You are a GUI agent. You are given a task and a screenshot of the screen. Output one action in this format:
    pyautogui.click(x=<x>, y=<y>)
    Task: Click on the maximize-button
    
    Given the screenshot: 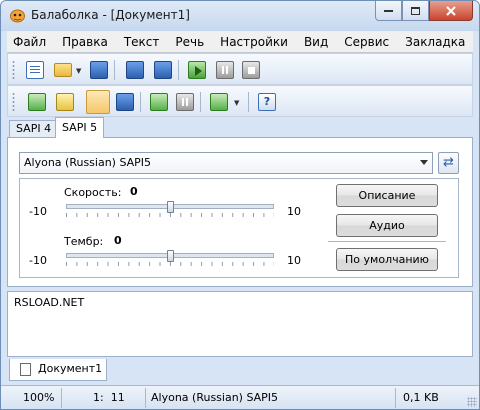 What is the action you would take?
    pyautogui.click(x=415, y=11)
    